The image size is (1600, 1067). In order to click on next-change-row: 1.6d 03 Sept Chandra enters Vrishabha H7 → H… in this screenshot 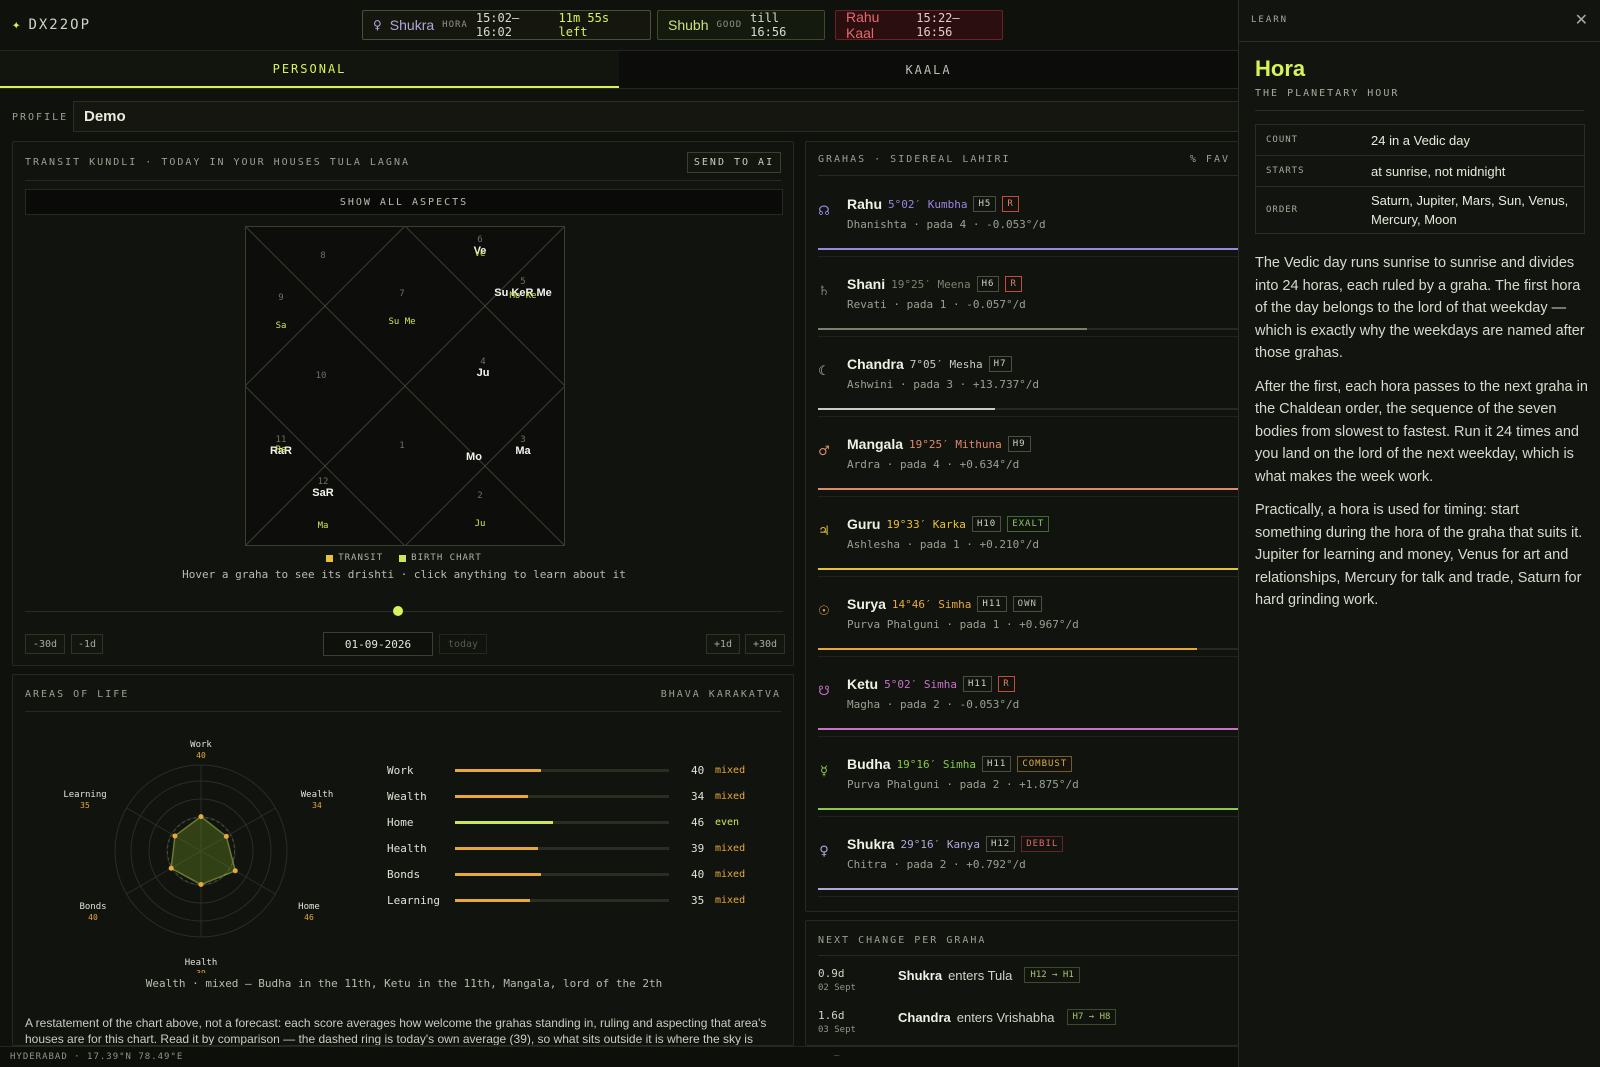, I will do `click(1028, 1026)`.